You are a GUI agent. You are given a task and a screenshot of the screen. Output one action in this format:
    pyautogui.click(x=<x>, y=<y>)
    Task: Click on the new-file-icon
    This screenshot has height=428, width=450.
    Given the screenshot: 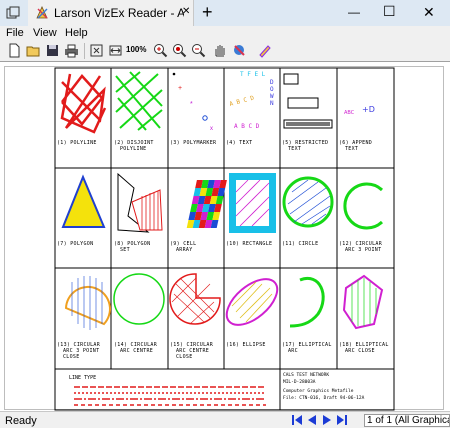 What is the action you would take?
    pyautogui.click(x=14, y=50)
    